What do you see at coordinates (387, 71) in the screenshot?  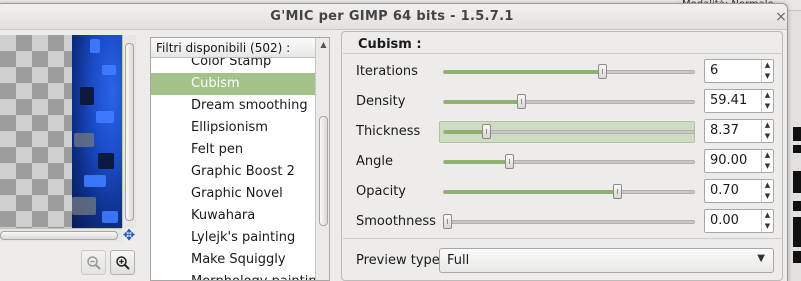 I see `param-label: Iterations` at bounding box center [387, 71].